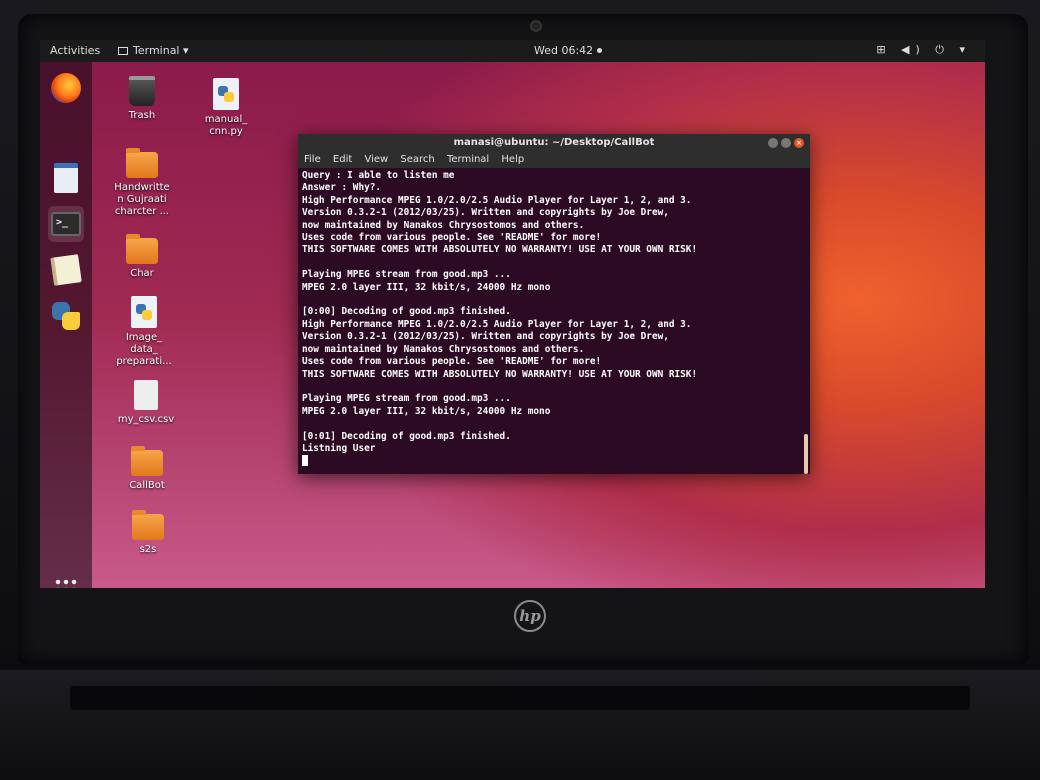  What do you see at coordinates (806, 454) in the screenshot?
I see `terminal-scrollbar` at bounding box center [806, 454].